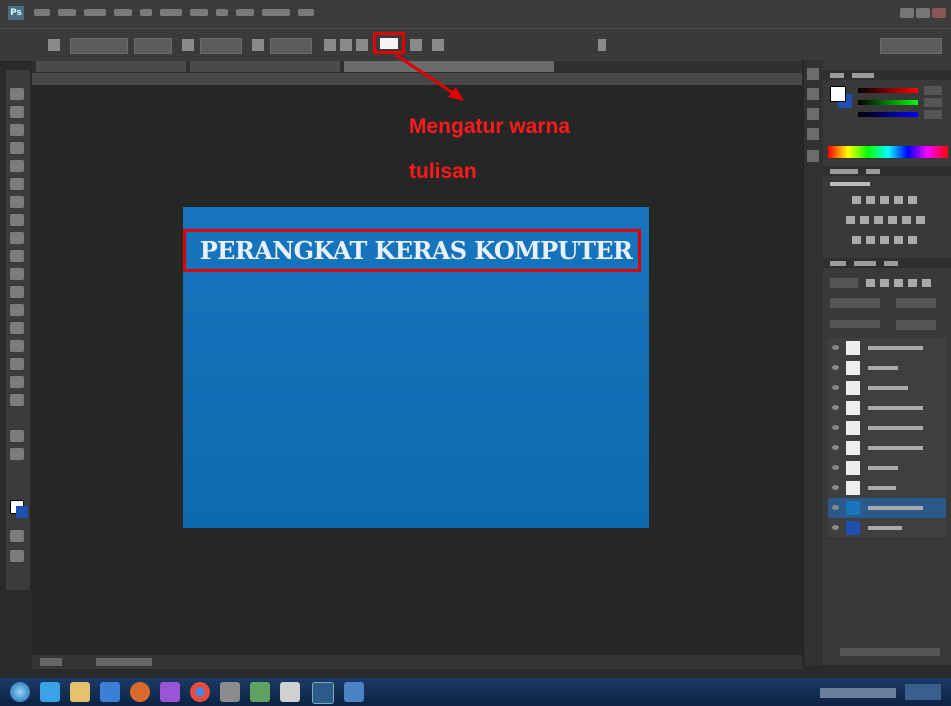 Image resolution: width=951 pixels, height=706 pixels. I want to click on shape-tool-icon, so click(17, 400).